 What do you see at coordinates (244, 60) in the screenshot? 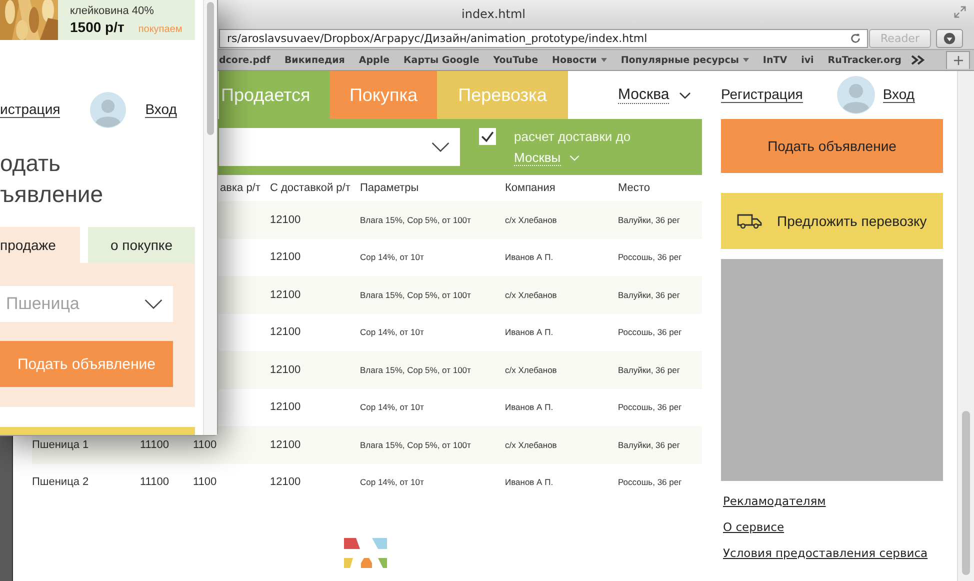
I see `bookmark-item: dcore.pdf` at bounding box center [244, 60].